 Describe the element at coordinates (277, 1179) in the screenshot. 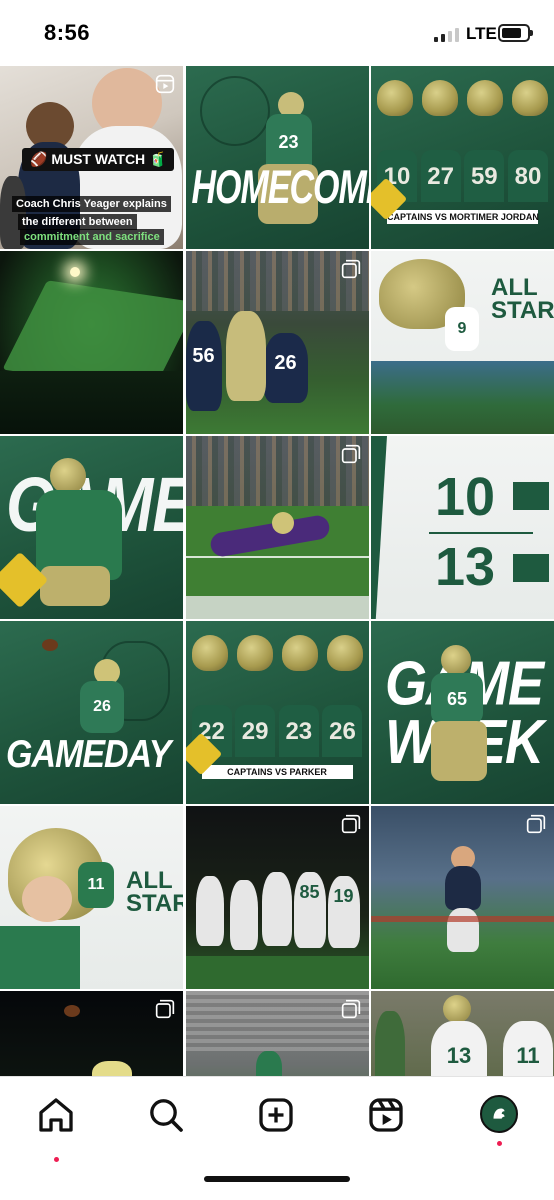

I see `home-indicator` at that location.